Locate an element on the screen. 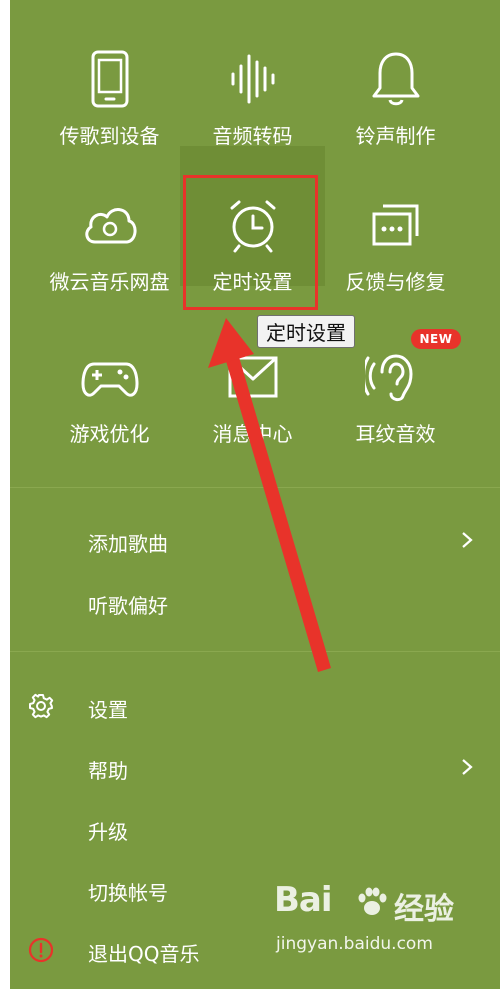 This screenshot has height=989, width=500. watermark-cn: 经验 is located at coordinates (424, 909).